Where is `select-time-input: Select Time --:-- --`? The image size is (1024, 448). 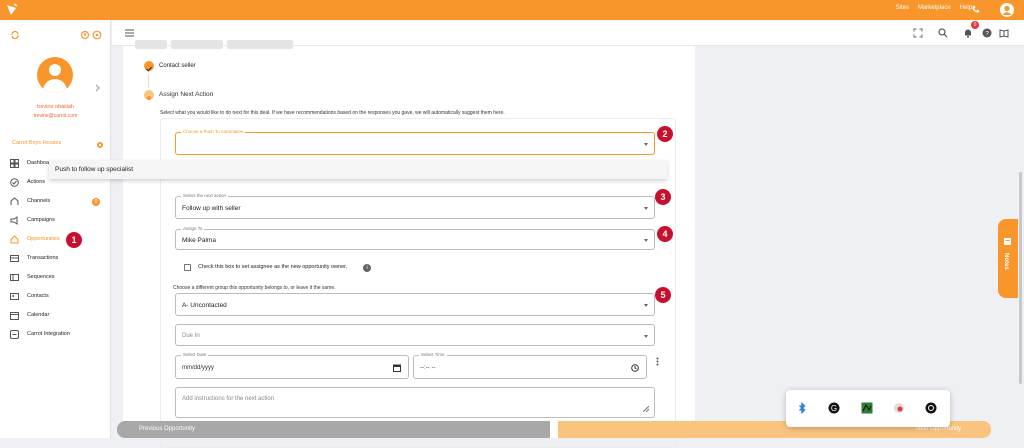 select-time-input: Select Time --:-- -- is located at coordinates (530, 365).